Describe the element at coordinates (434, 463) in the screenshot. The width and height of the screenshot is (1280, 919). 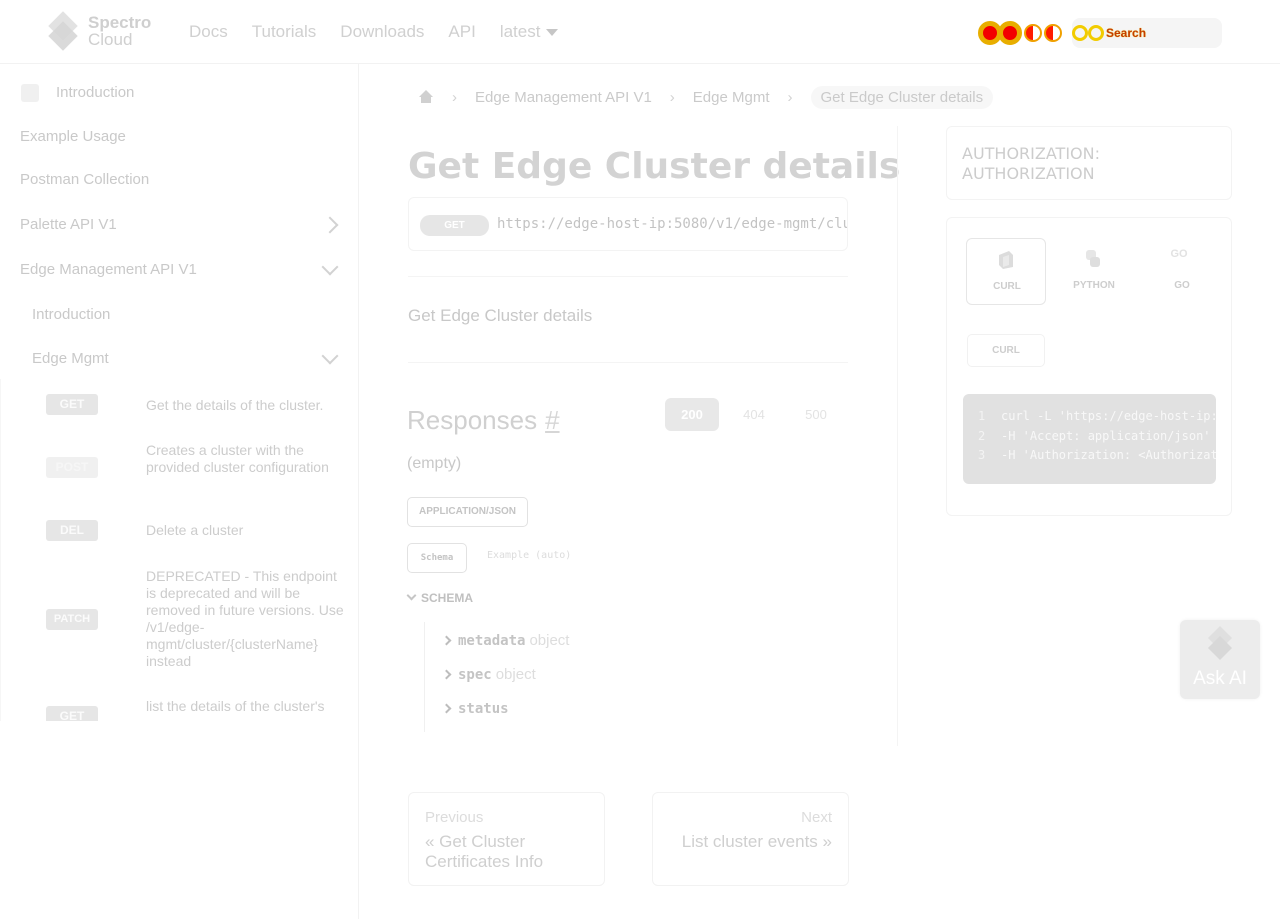
I see `response-empty-text: (empty)` at that location.